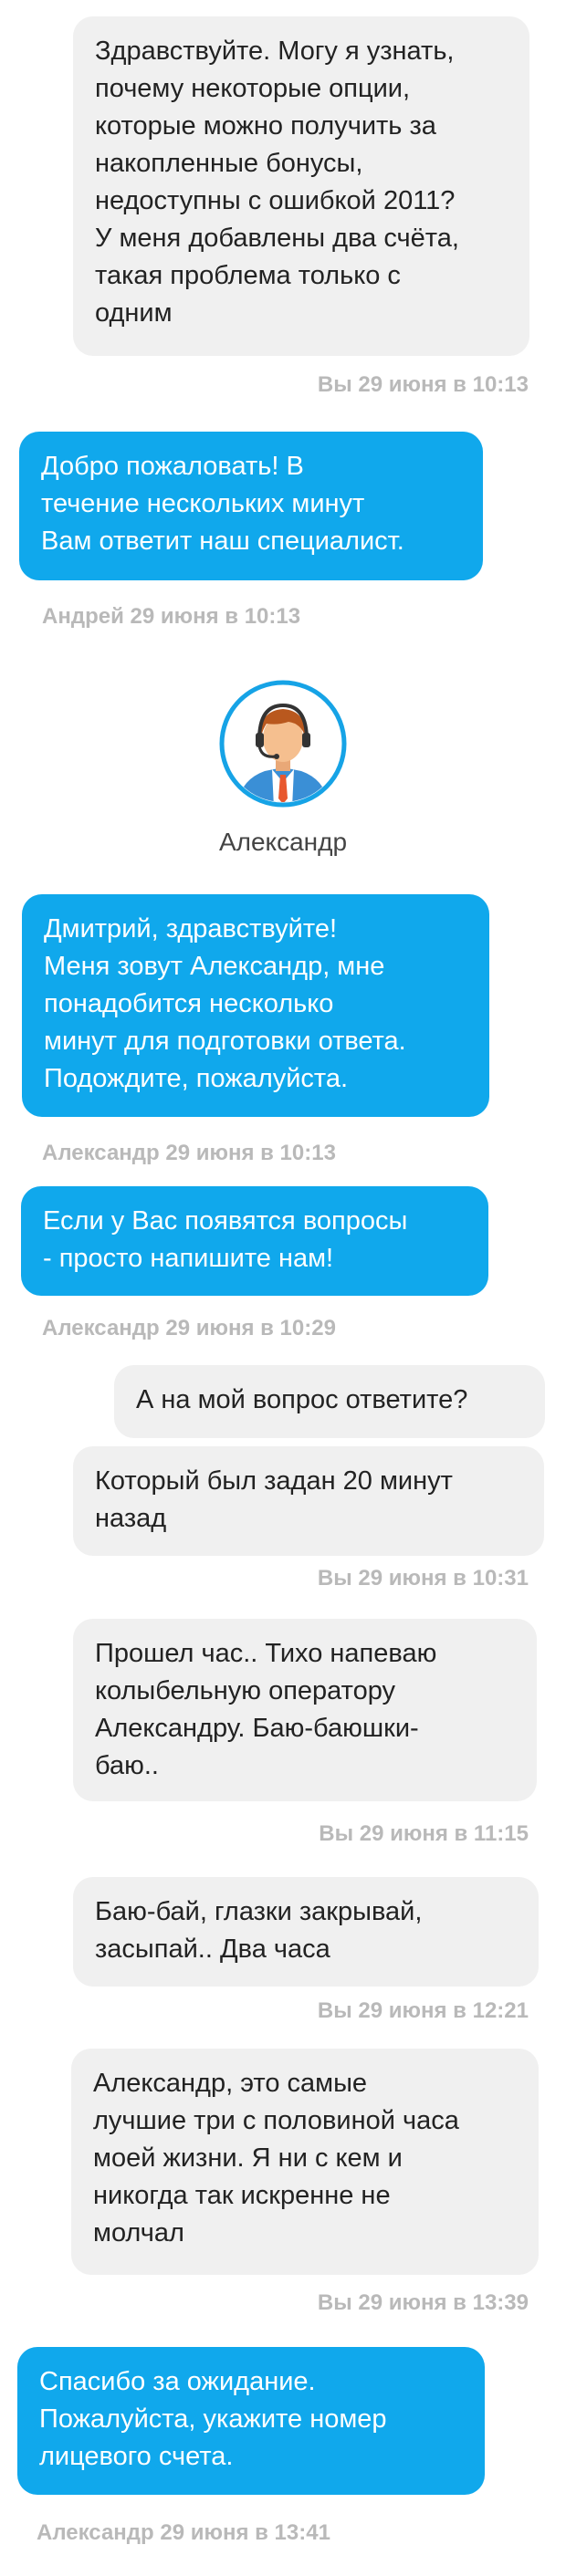  I want to click on message-meta: Вы 29 июня в 12:21, so click(423, 2010).